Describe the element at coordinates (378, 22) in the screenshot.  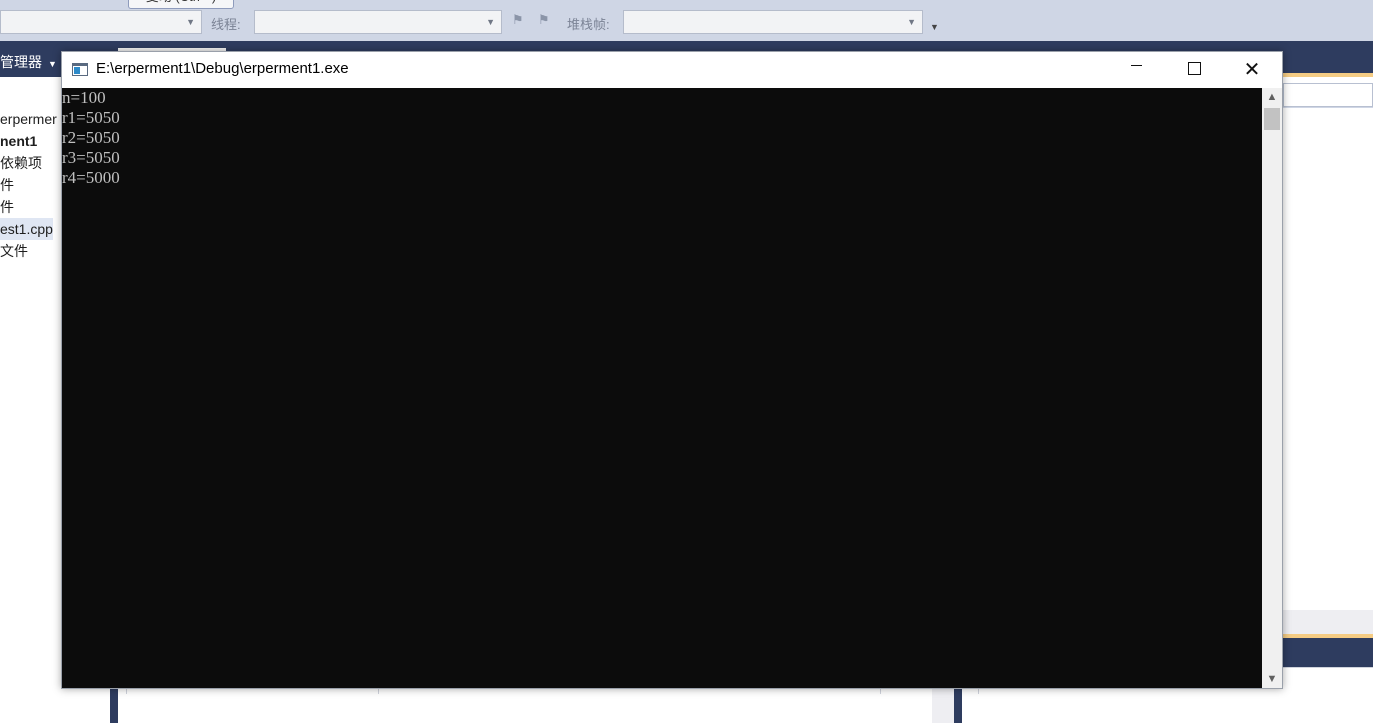
I see `thread-combo: ▼` at that location.